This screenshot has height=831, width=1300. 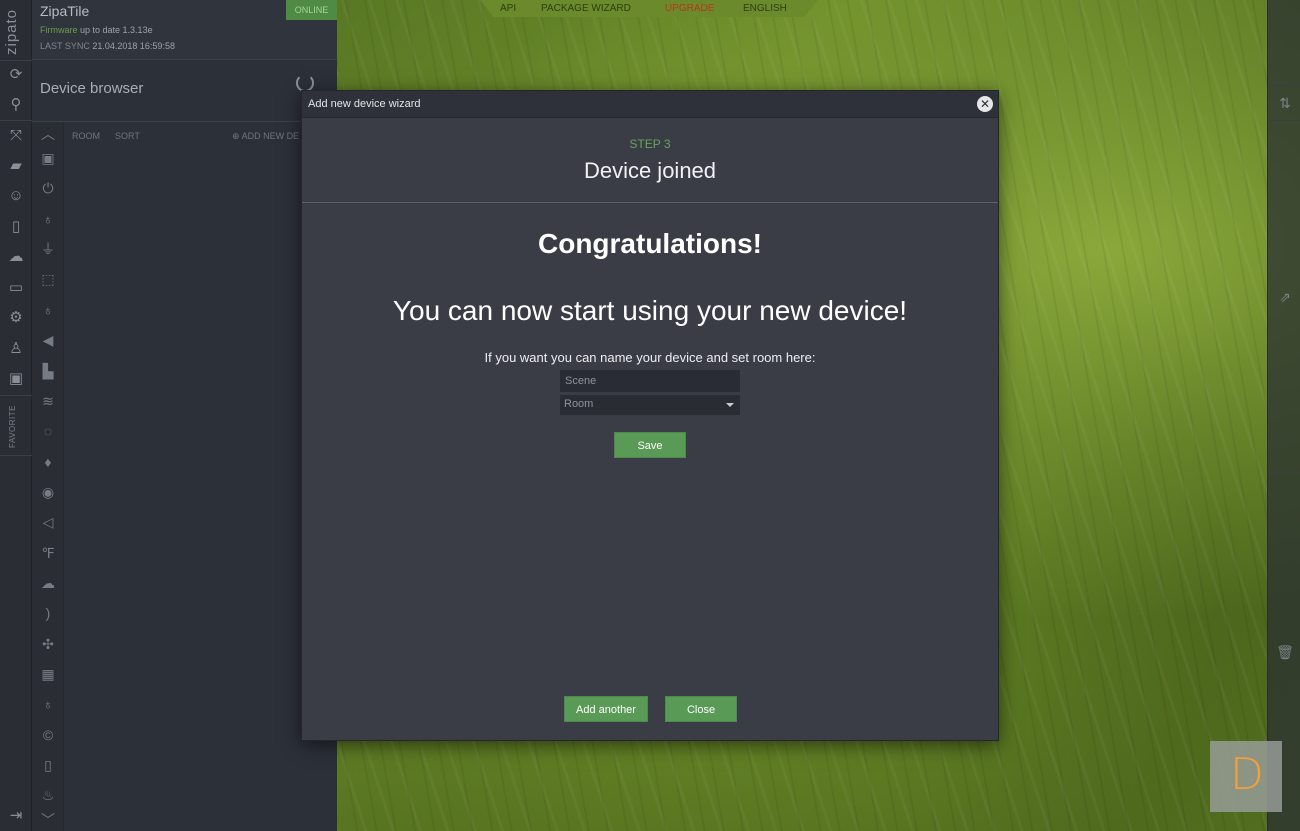 I want to click on light-icon: ♁, so click(x=48, y=310).